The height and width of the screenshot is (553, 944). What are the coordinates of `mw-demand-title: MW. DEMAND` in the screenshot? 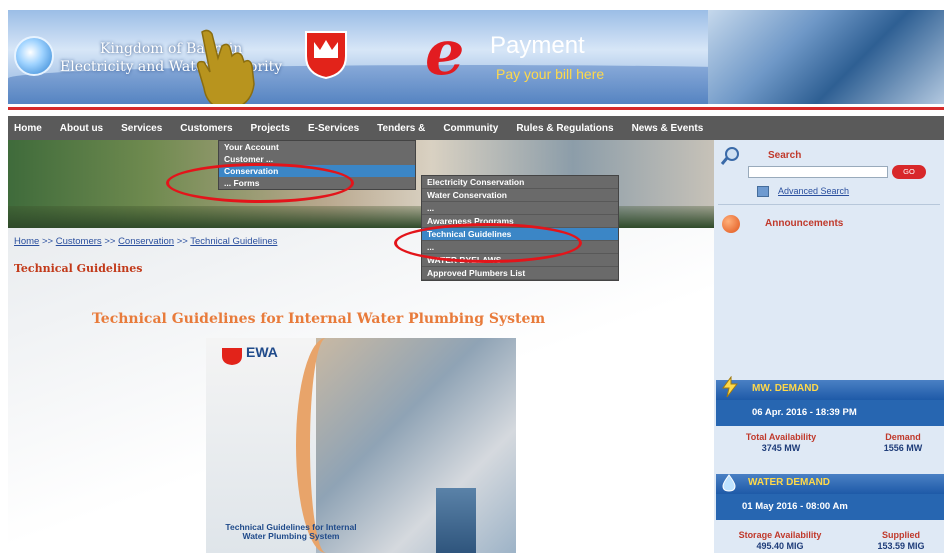 It's located at (785, 388).